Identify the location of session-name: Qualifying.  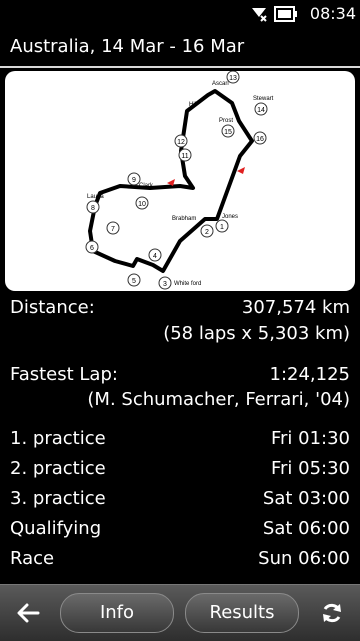
(56, 528).